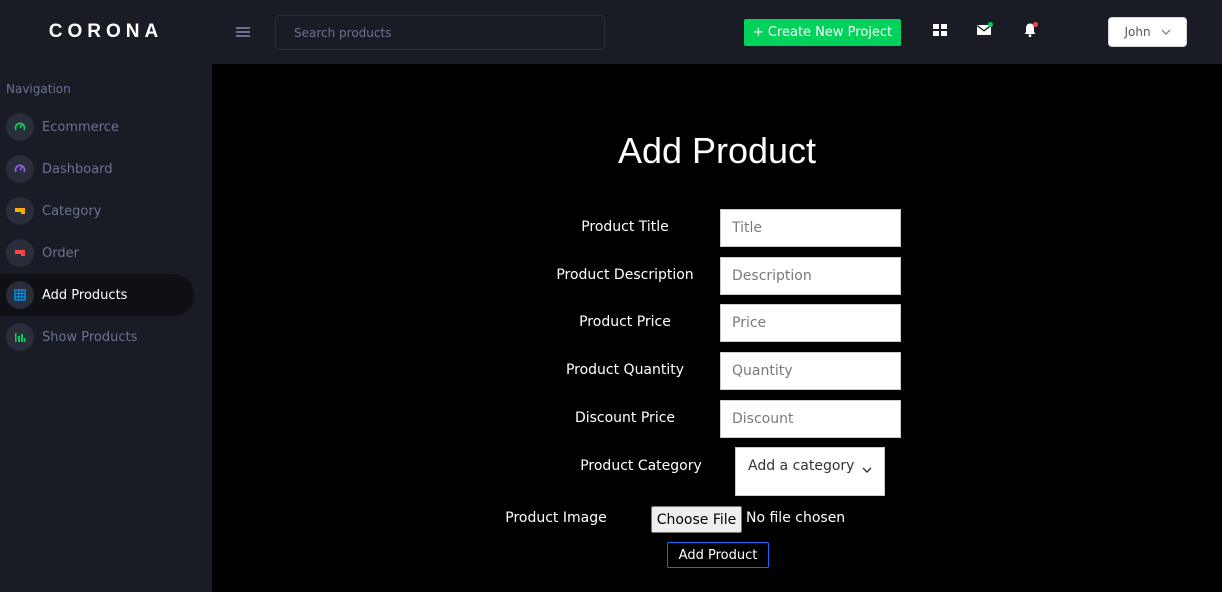  What do you see at coordinates (38, 89) in the screenshot?
I see `nav-caption: Navigation` at bounding box center [38, 89].